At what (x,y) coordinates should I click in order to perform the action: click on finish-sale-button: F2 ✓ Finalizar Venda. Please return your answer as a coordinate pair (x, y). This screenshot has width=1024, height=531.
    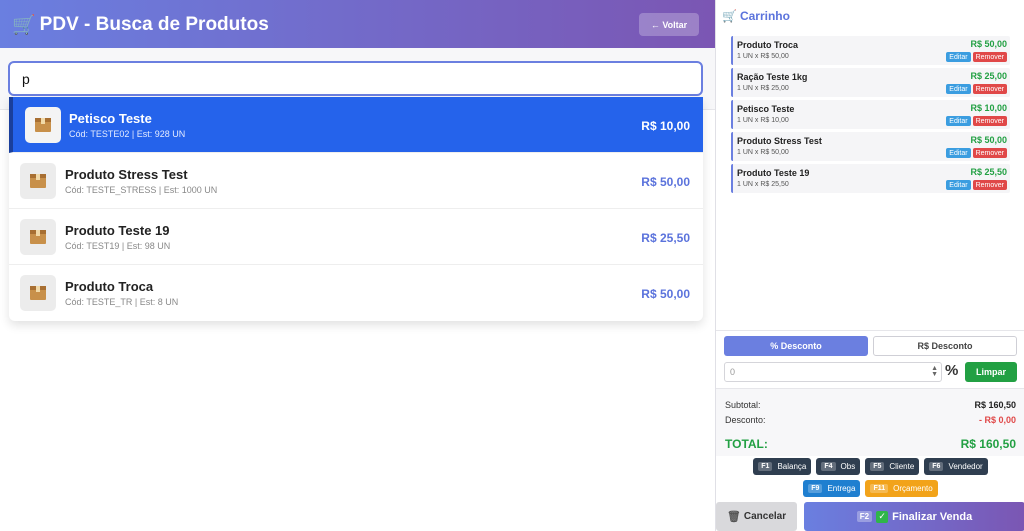
    Looking at the image, I should click on (914, 516).